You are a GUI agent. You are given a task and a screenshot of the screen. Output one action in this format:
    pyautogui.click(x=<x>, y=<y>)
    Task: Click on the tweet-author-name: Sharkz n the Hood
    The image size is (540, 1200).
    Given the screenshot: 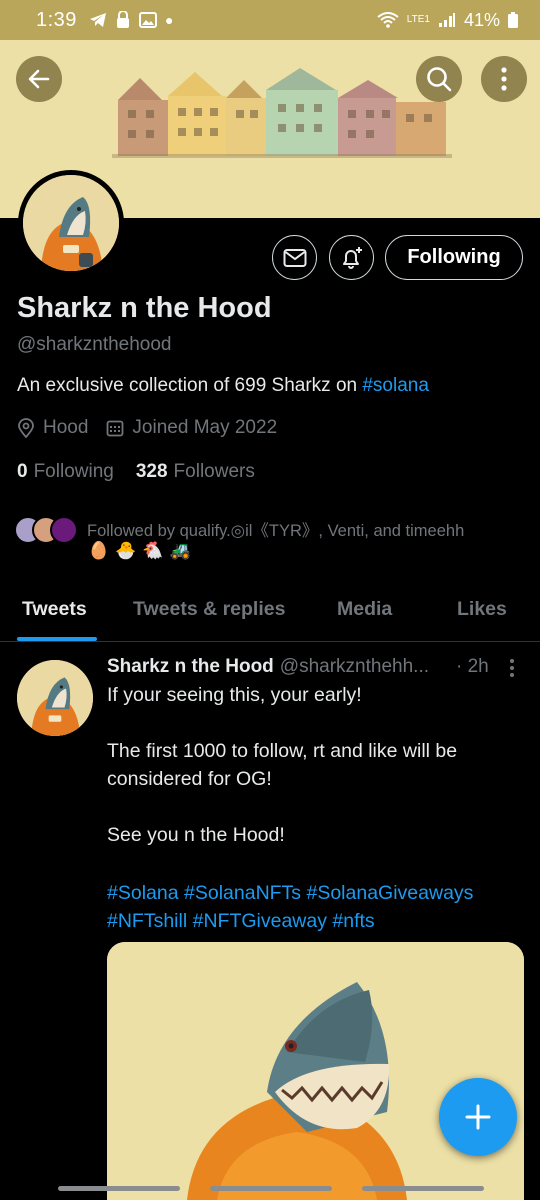 What is the action you would take?
    pyautogui.click(x=190, y=667)
    